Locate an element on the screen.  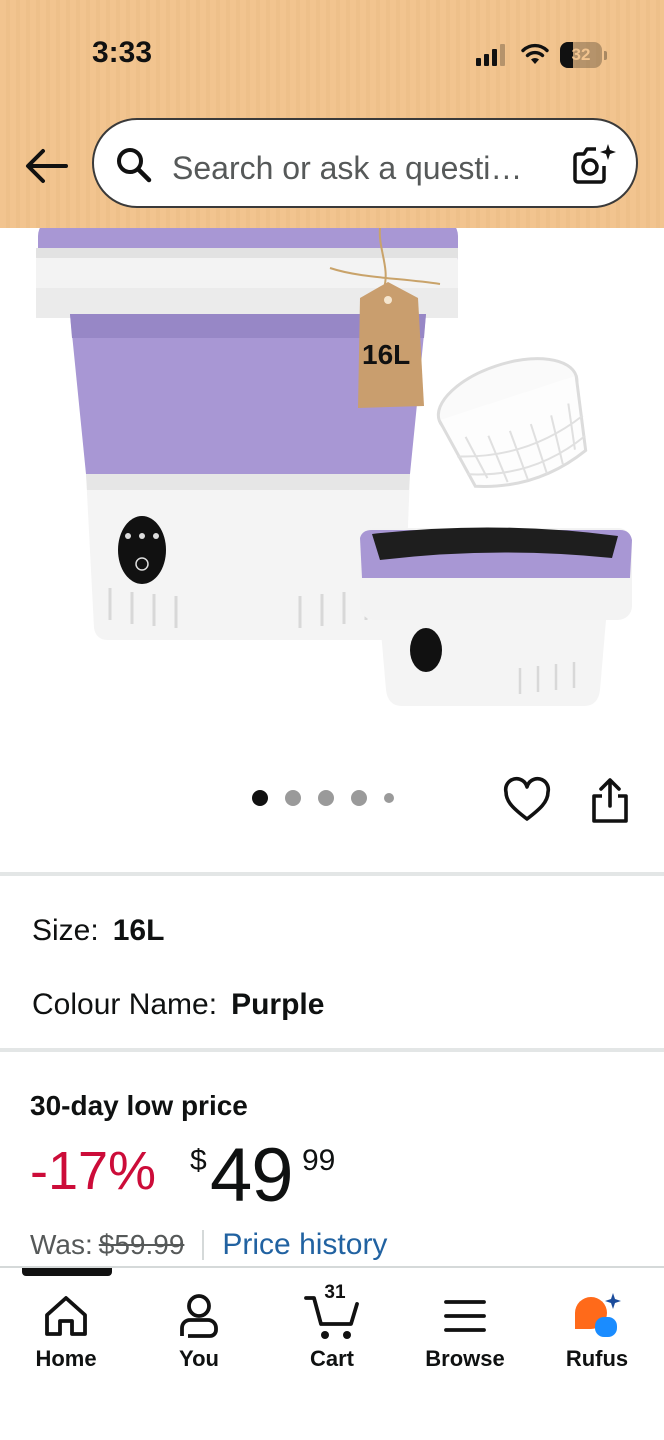
price-history-link: Price history is located at coordinates (304, 1245).